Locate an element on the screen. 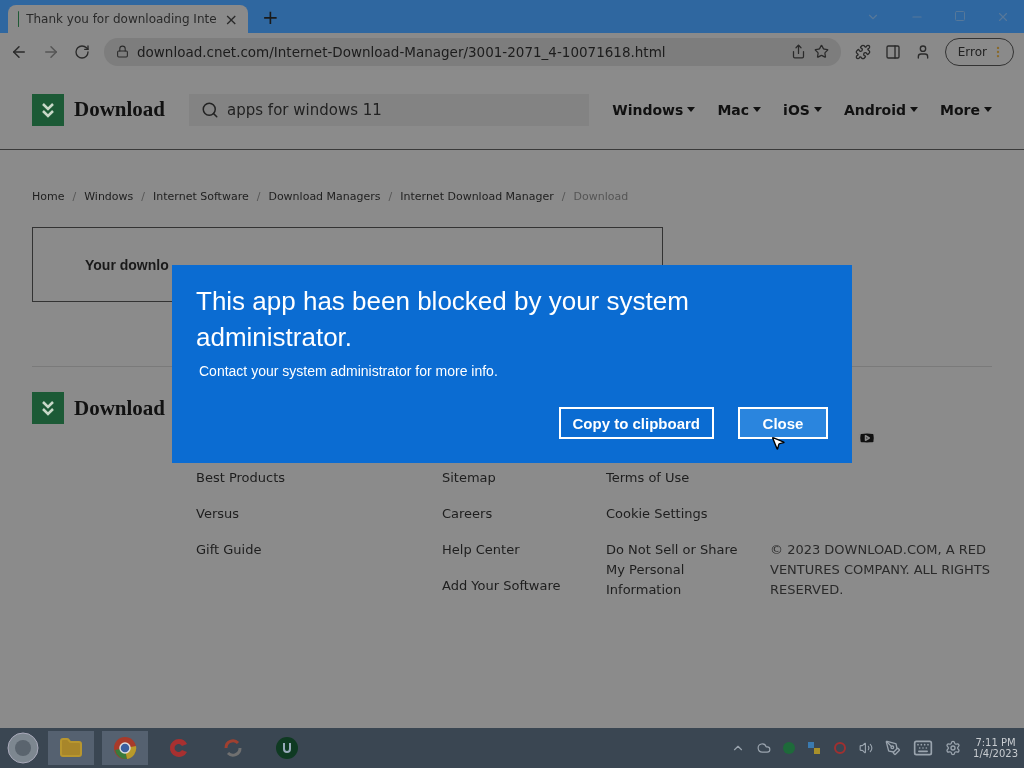 This screenshot has height=768, width=1024. tray-app-icon is located at coordinates (814, 748).